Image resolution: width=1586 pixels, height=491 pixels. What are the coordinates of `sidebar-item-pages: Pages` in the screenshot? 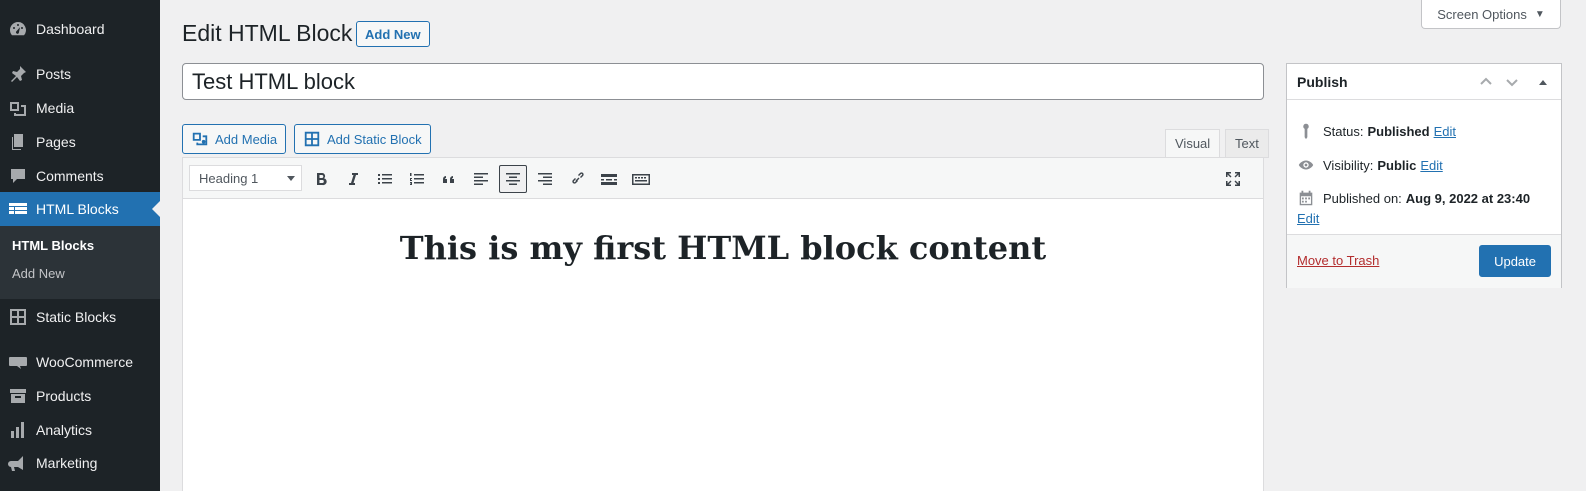 It's located at (80, 142).